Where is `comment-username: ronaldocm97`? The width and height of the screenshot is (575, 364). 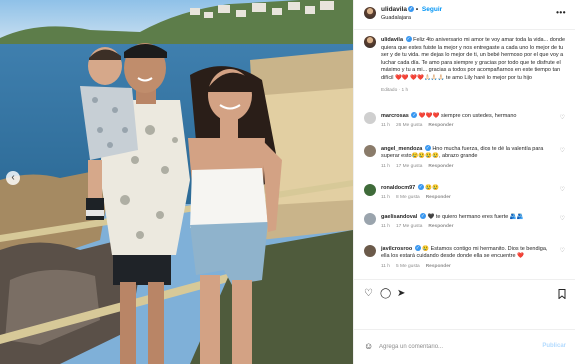
comment-username: ronaldocm97 is located at coordinates (398, 188).